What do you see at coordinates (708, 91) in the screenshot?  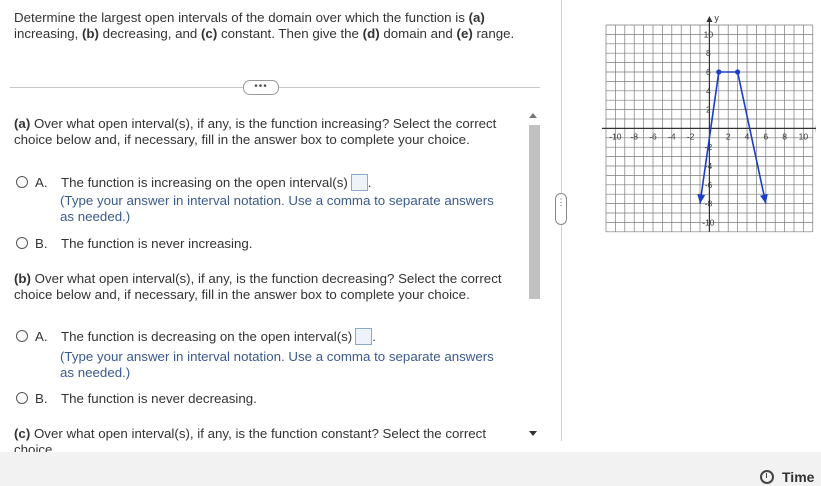 I see `y-tick-label: 4` at bounding box center [708, 91].